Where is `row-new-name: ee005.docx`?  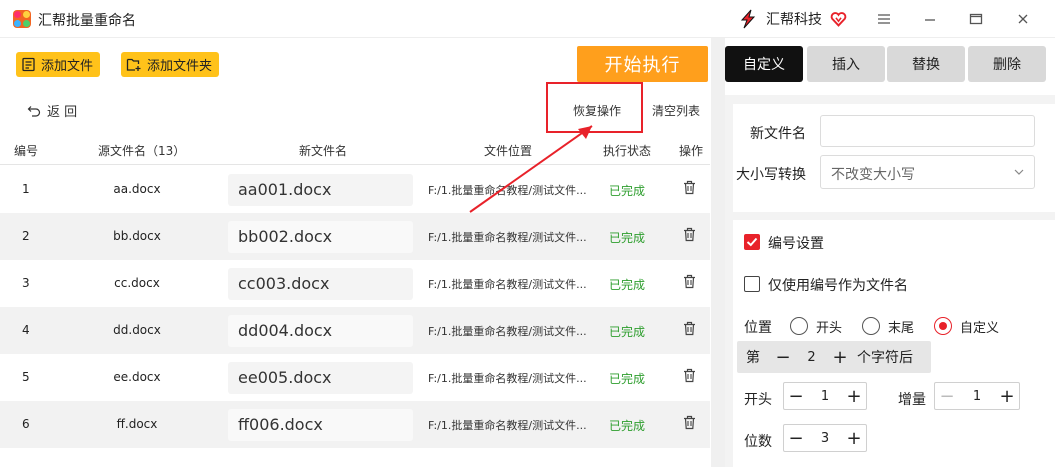 row-new-name: ee005.docx is located at coordinates (320, 378).